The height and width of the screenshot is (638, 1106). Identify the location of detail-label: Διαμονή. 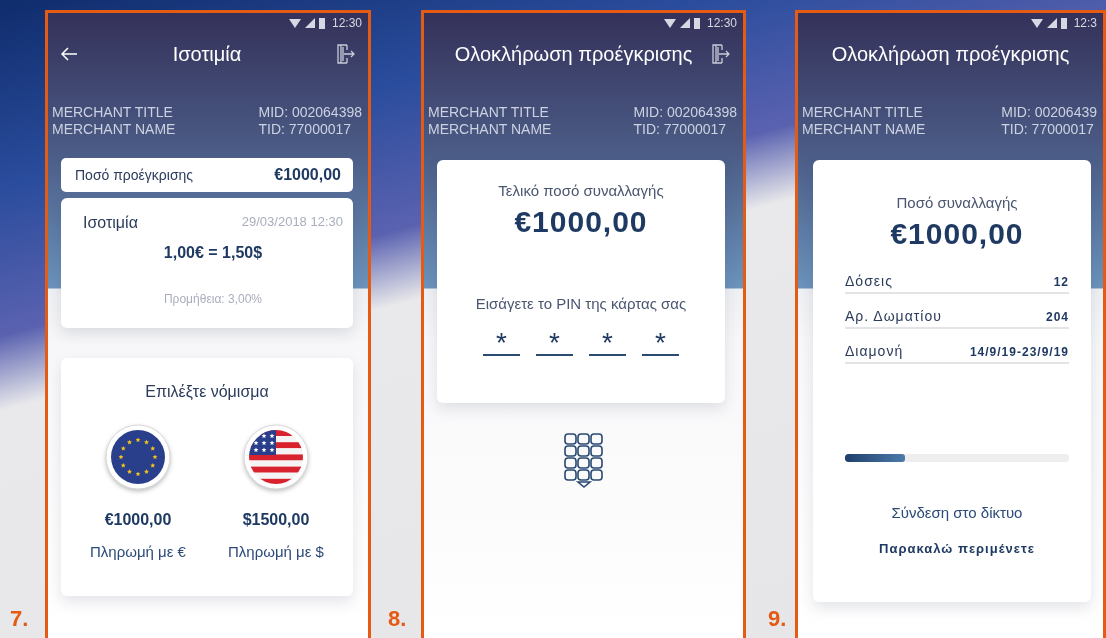
(874, 351).